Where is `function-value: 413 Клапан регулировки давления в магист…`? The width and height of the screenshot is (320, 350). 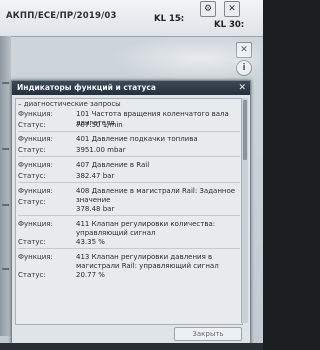
function-value: 413 Клапан регулировки давления в магист… is located at coordinates (147, 261).